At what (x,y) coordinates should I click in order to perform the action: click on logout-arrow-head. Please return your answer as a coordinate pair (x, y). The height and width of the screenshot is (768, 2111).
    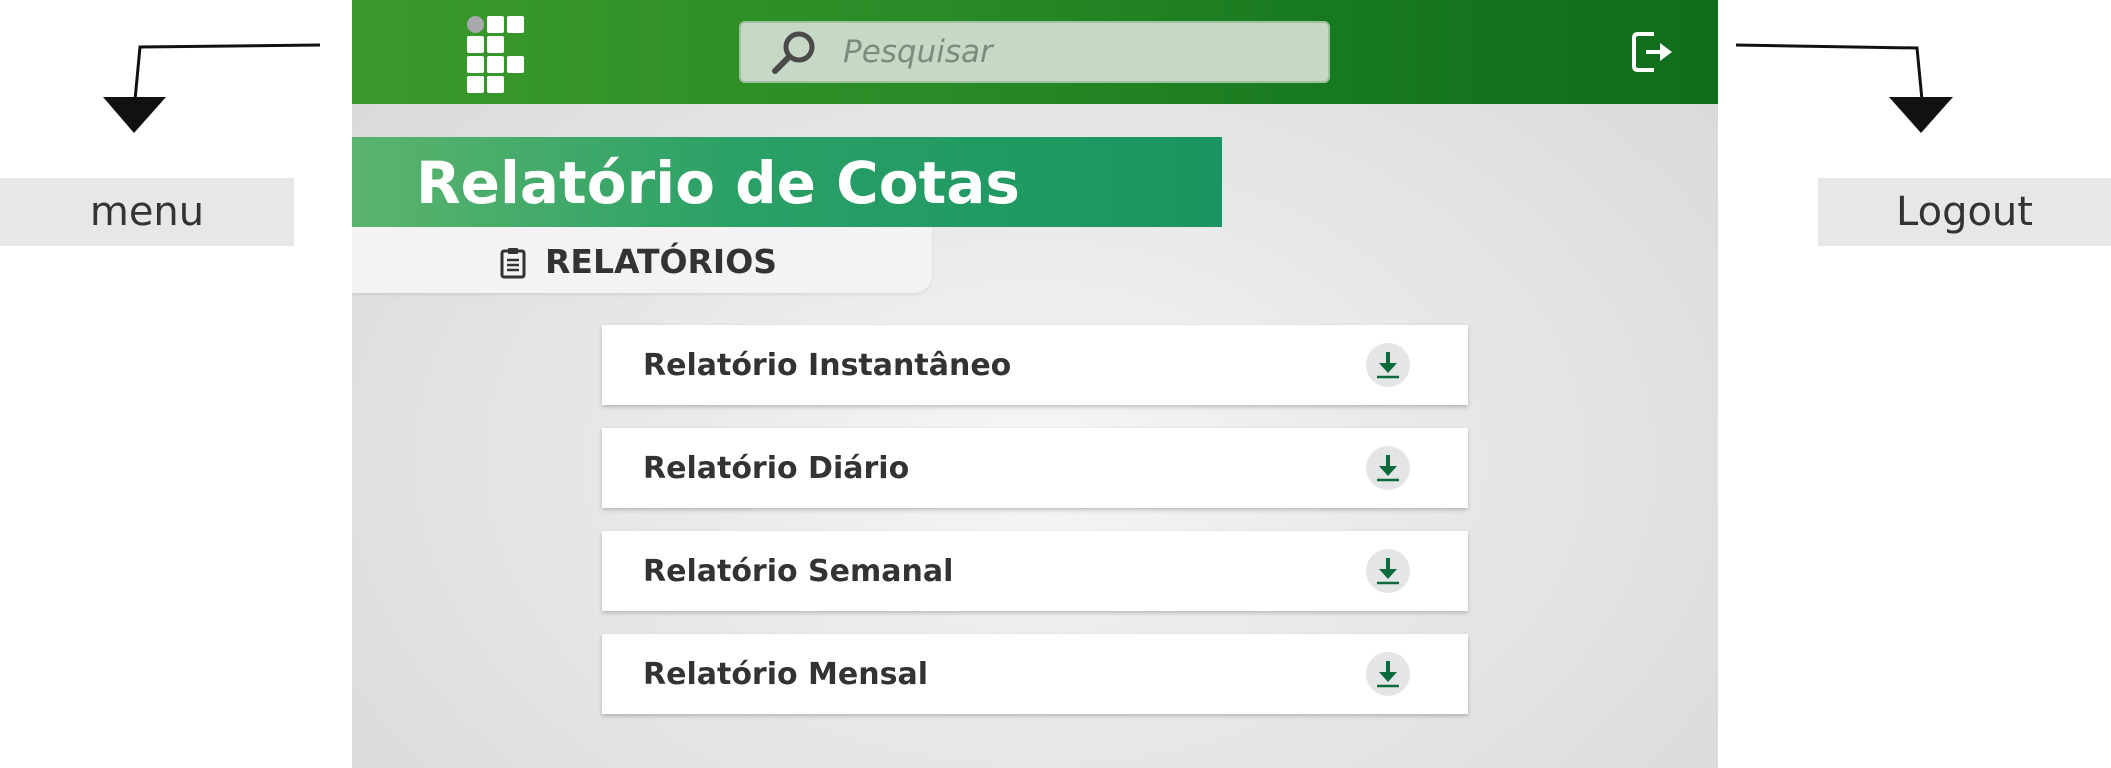
    Looking at the image, I should click on (1921, 115).